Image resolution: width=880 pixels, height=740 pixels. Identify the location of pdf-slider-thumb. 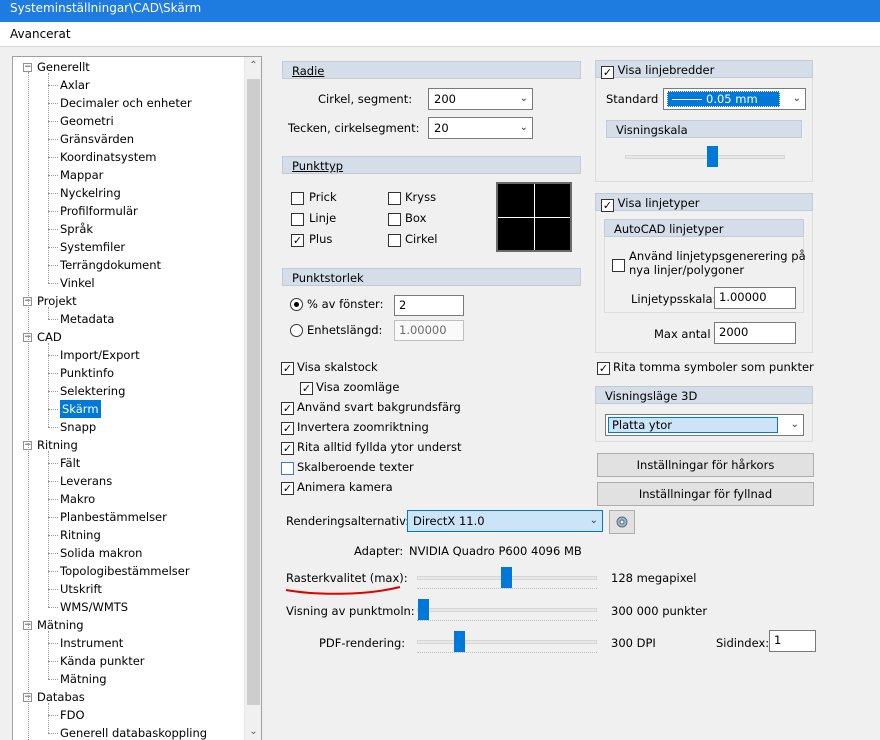
(459, 641).